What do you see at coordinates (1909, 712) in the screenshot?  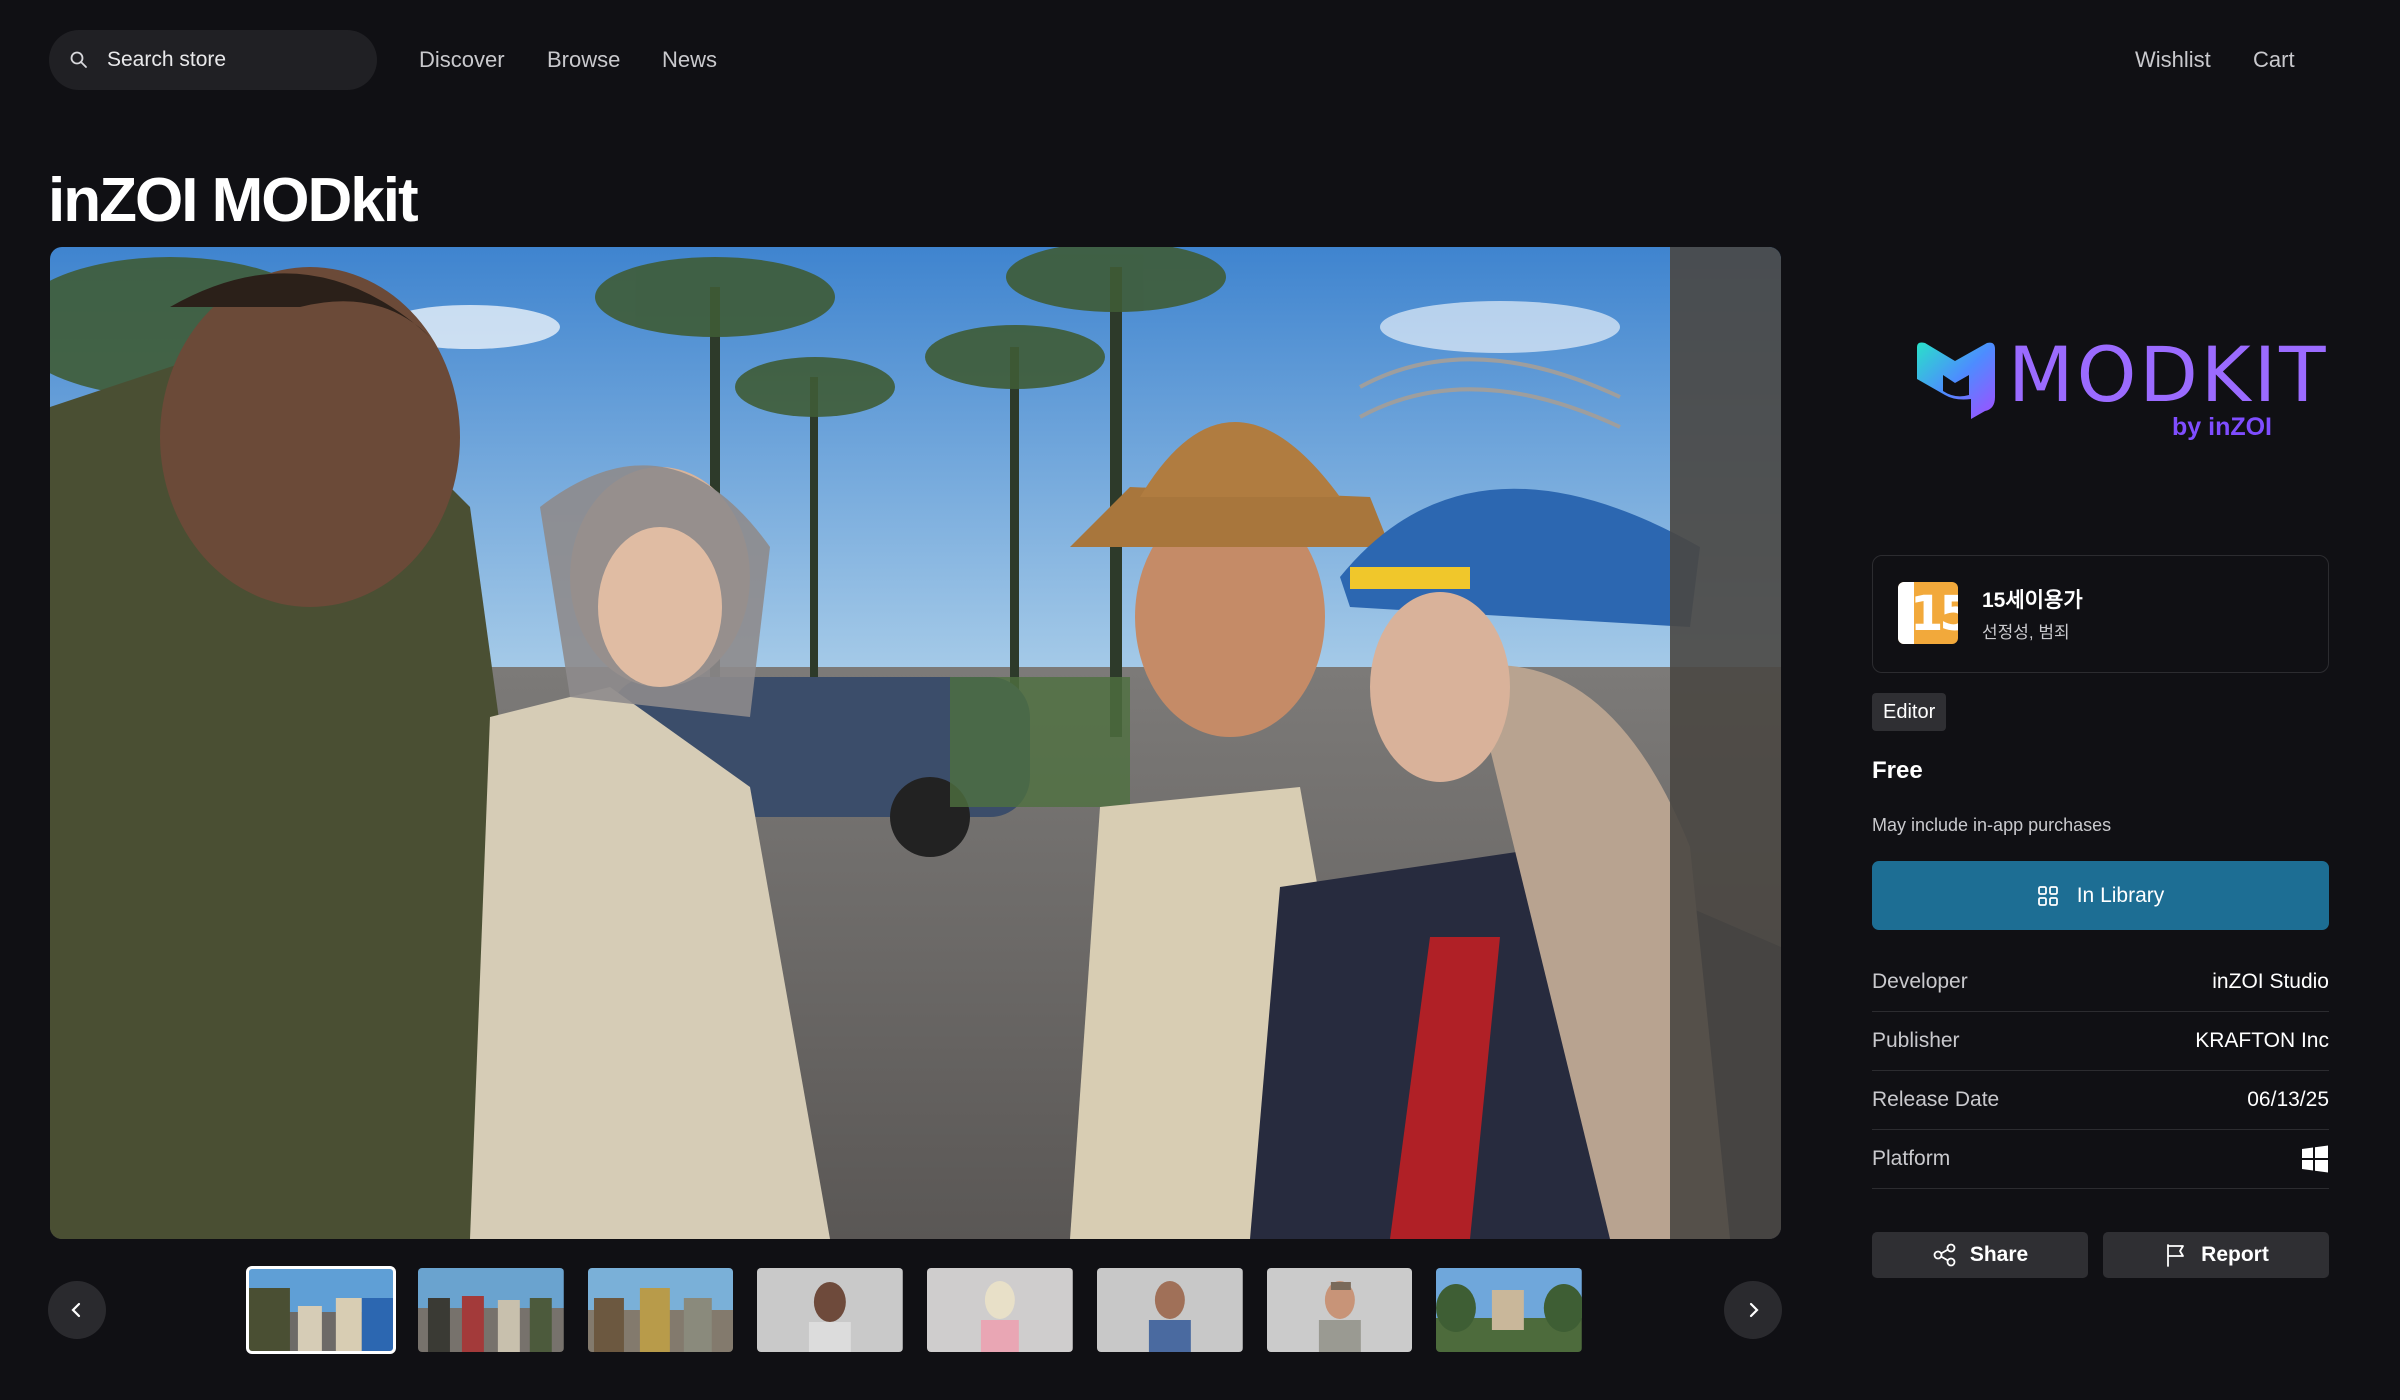 I see `editor-tag: Editor` at bounding box center [1909, 712].